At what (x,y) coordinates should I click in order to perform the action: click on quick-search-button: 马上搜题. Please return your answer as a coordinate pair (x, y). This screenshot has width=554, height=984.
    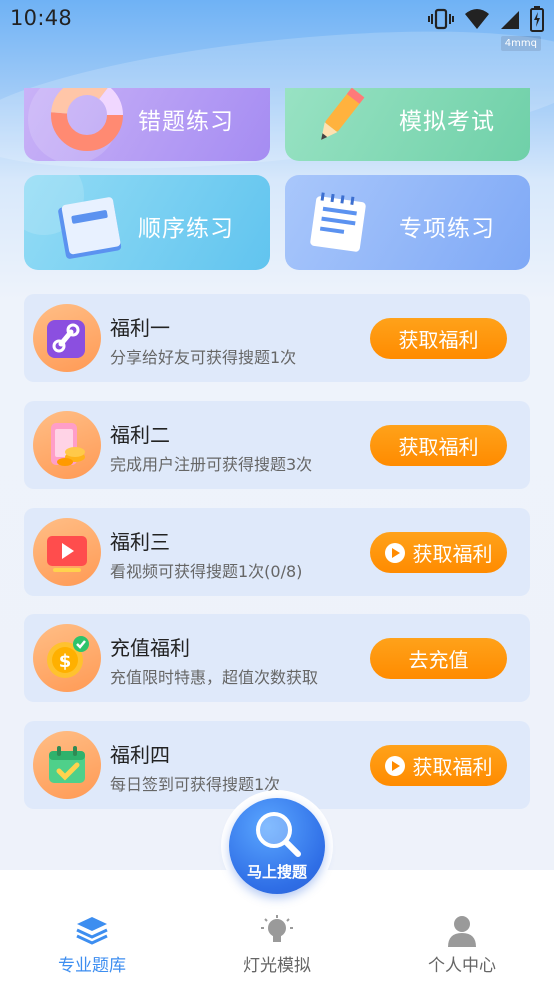
    Looking at the image, I should click on (277, 846).